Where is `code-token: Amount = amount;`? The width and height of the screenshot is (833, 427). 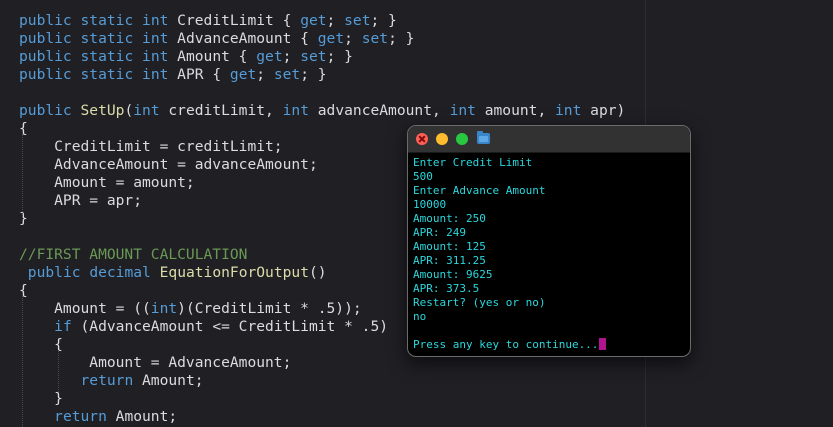
code-token: Amount = amount; is located at coordinates (107, 182).